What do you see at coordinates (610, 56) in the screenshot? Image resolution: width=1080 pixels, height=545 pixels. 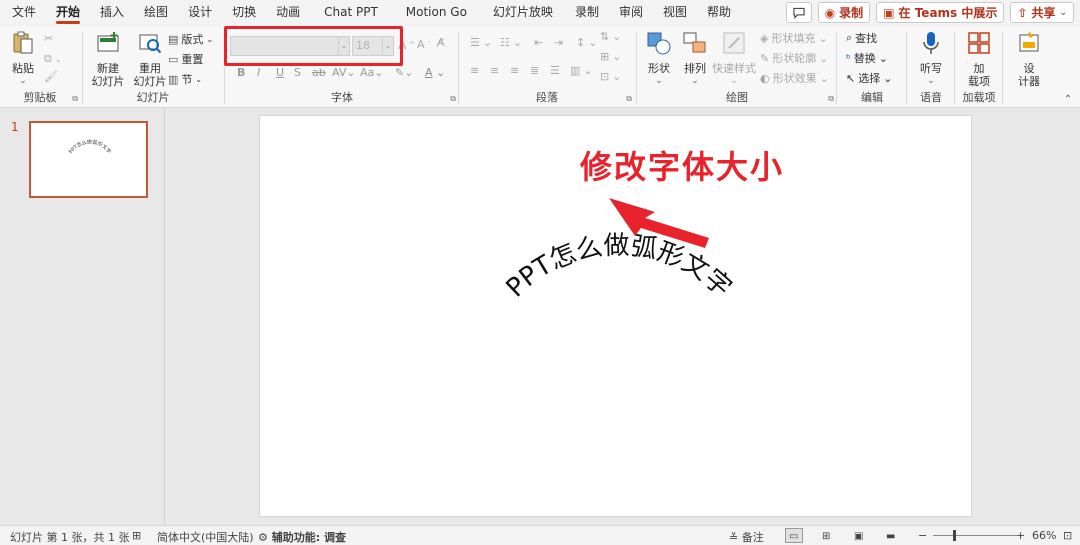 I see `align-text-button: ⊞ ⌄` at bounding box center [610, 56].